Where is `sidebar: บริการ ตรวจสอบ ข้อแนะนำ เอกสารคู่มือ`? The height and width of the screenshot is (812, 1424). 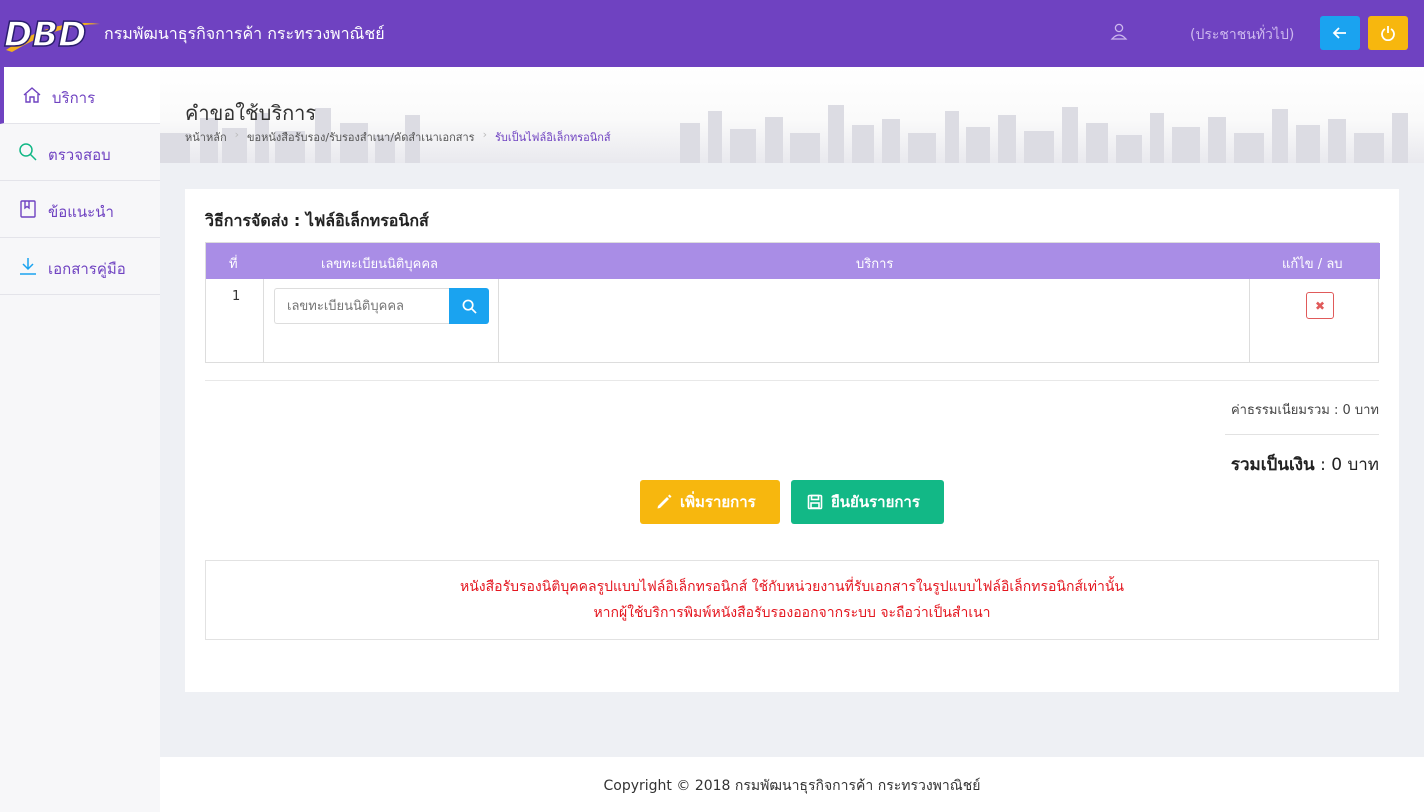
sidebar: บริการ ตรวจสอบ ข้อแนะนำ เอกสารคู่มือ is located at coordinates (80, 439).